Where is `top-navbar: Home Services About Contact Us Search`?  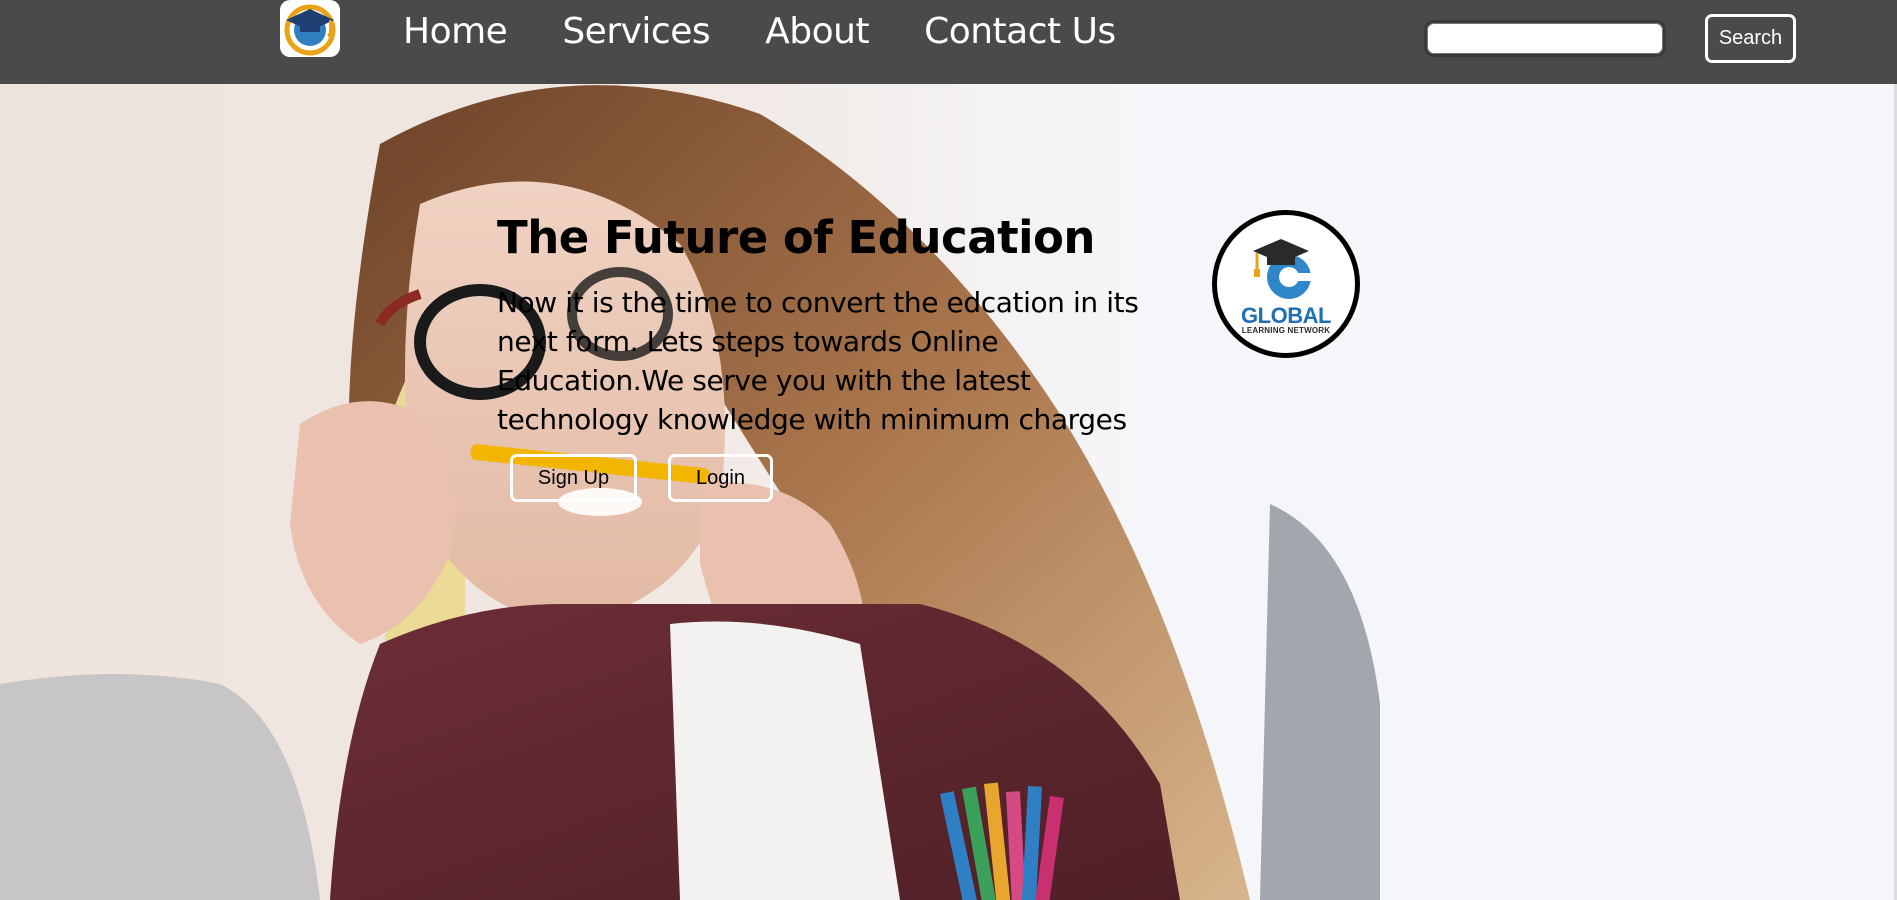
top-navbar: Home Services About Contact Us Search is located at coordinates (948, 42).